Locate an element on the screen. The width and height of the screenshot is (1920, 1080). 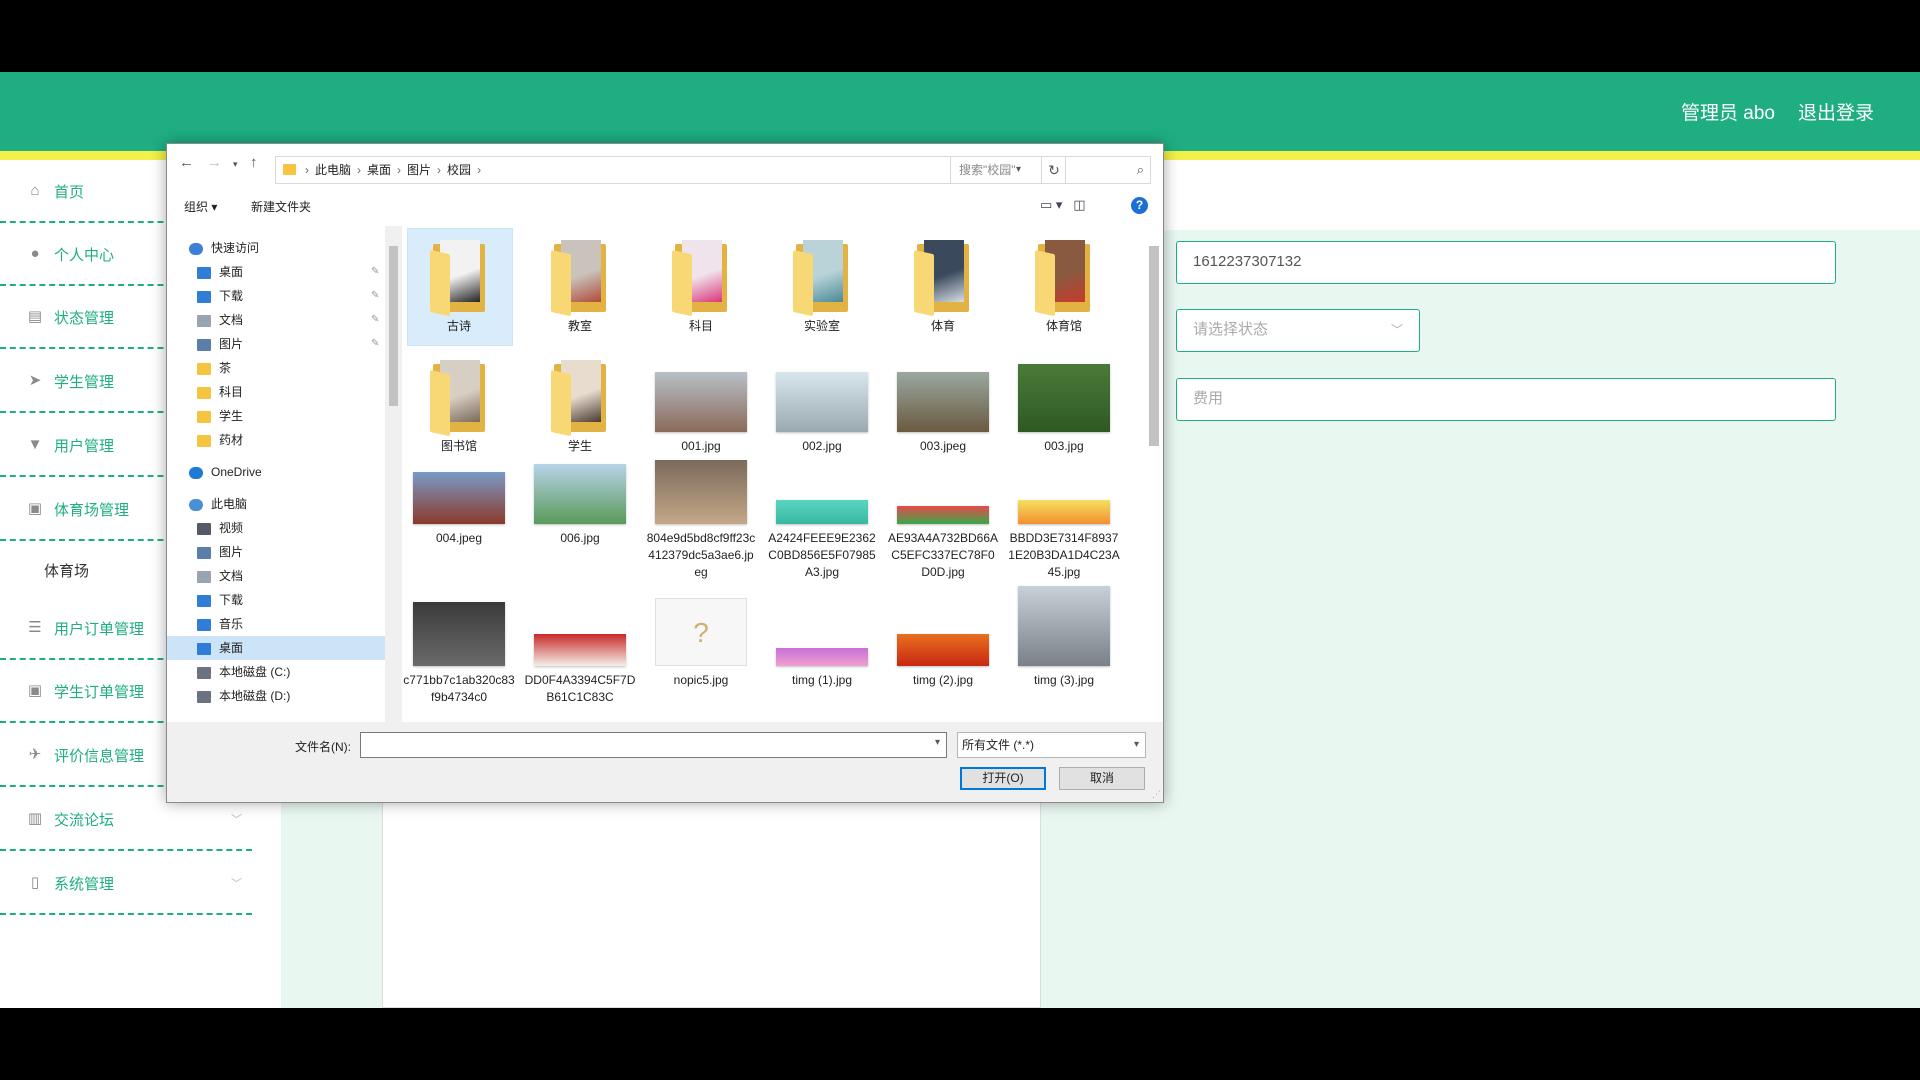
file-item: 002.jpg is located at coordinates (822, 403).